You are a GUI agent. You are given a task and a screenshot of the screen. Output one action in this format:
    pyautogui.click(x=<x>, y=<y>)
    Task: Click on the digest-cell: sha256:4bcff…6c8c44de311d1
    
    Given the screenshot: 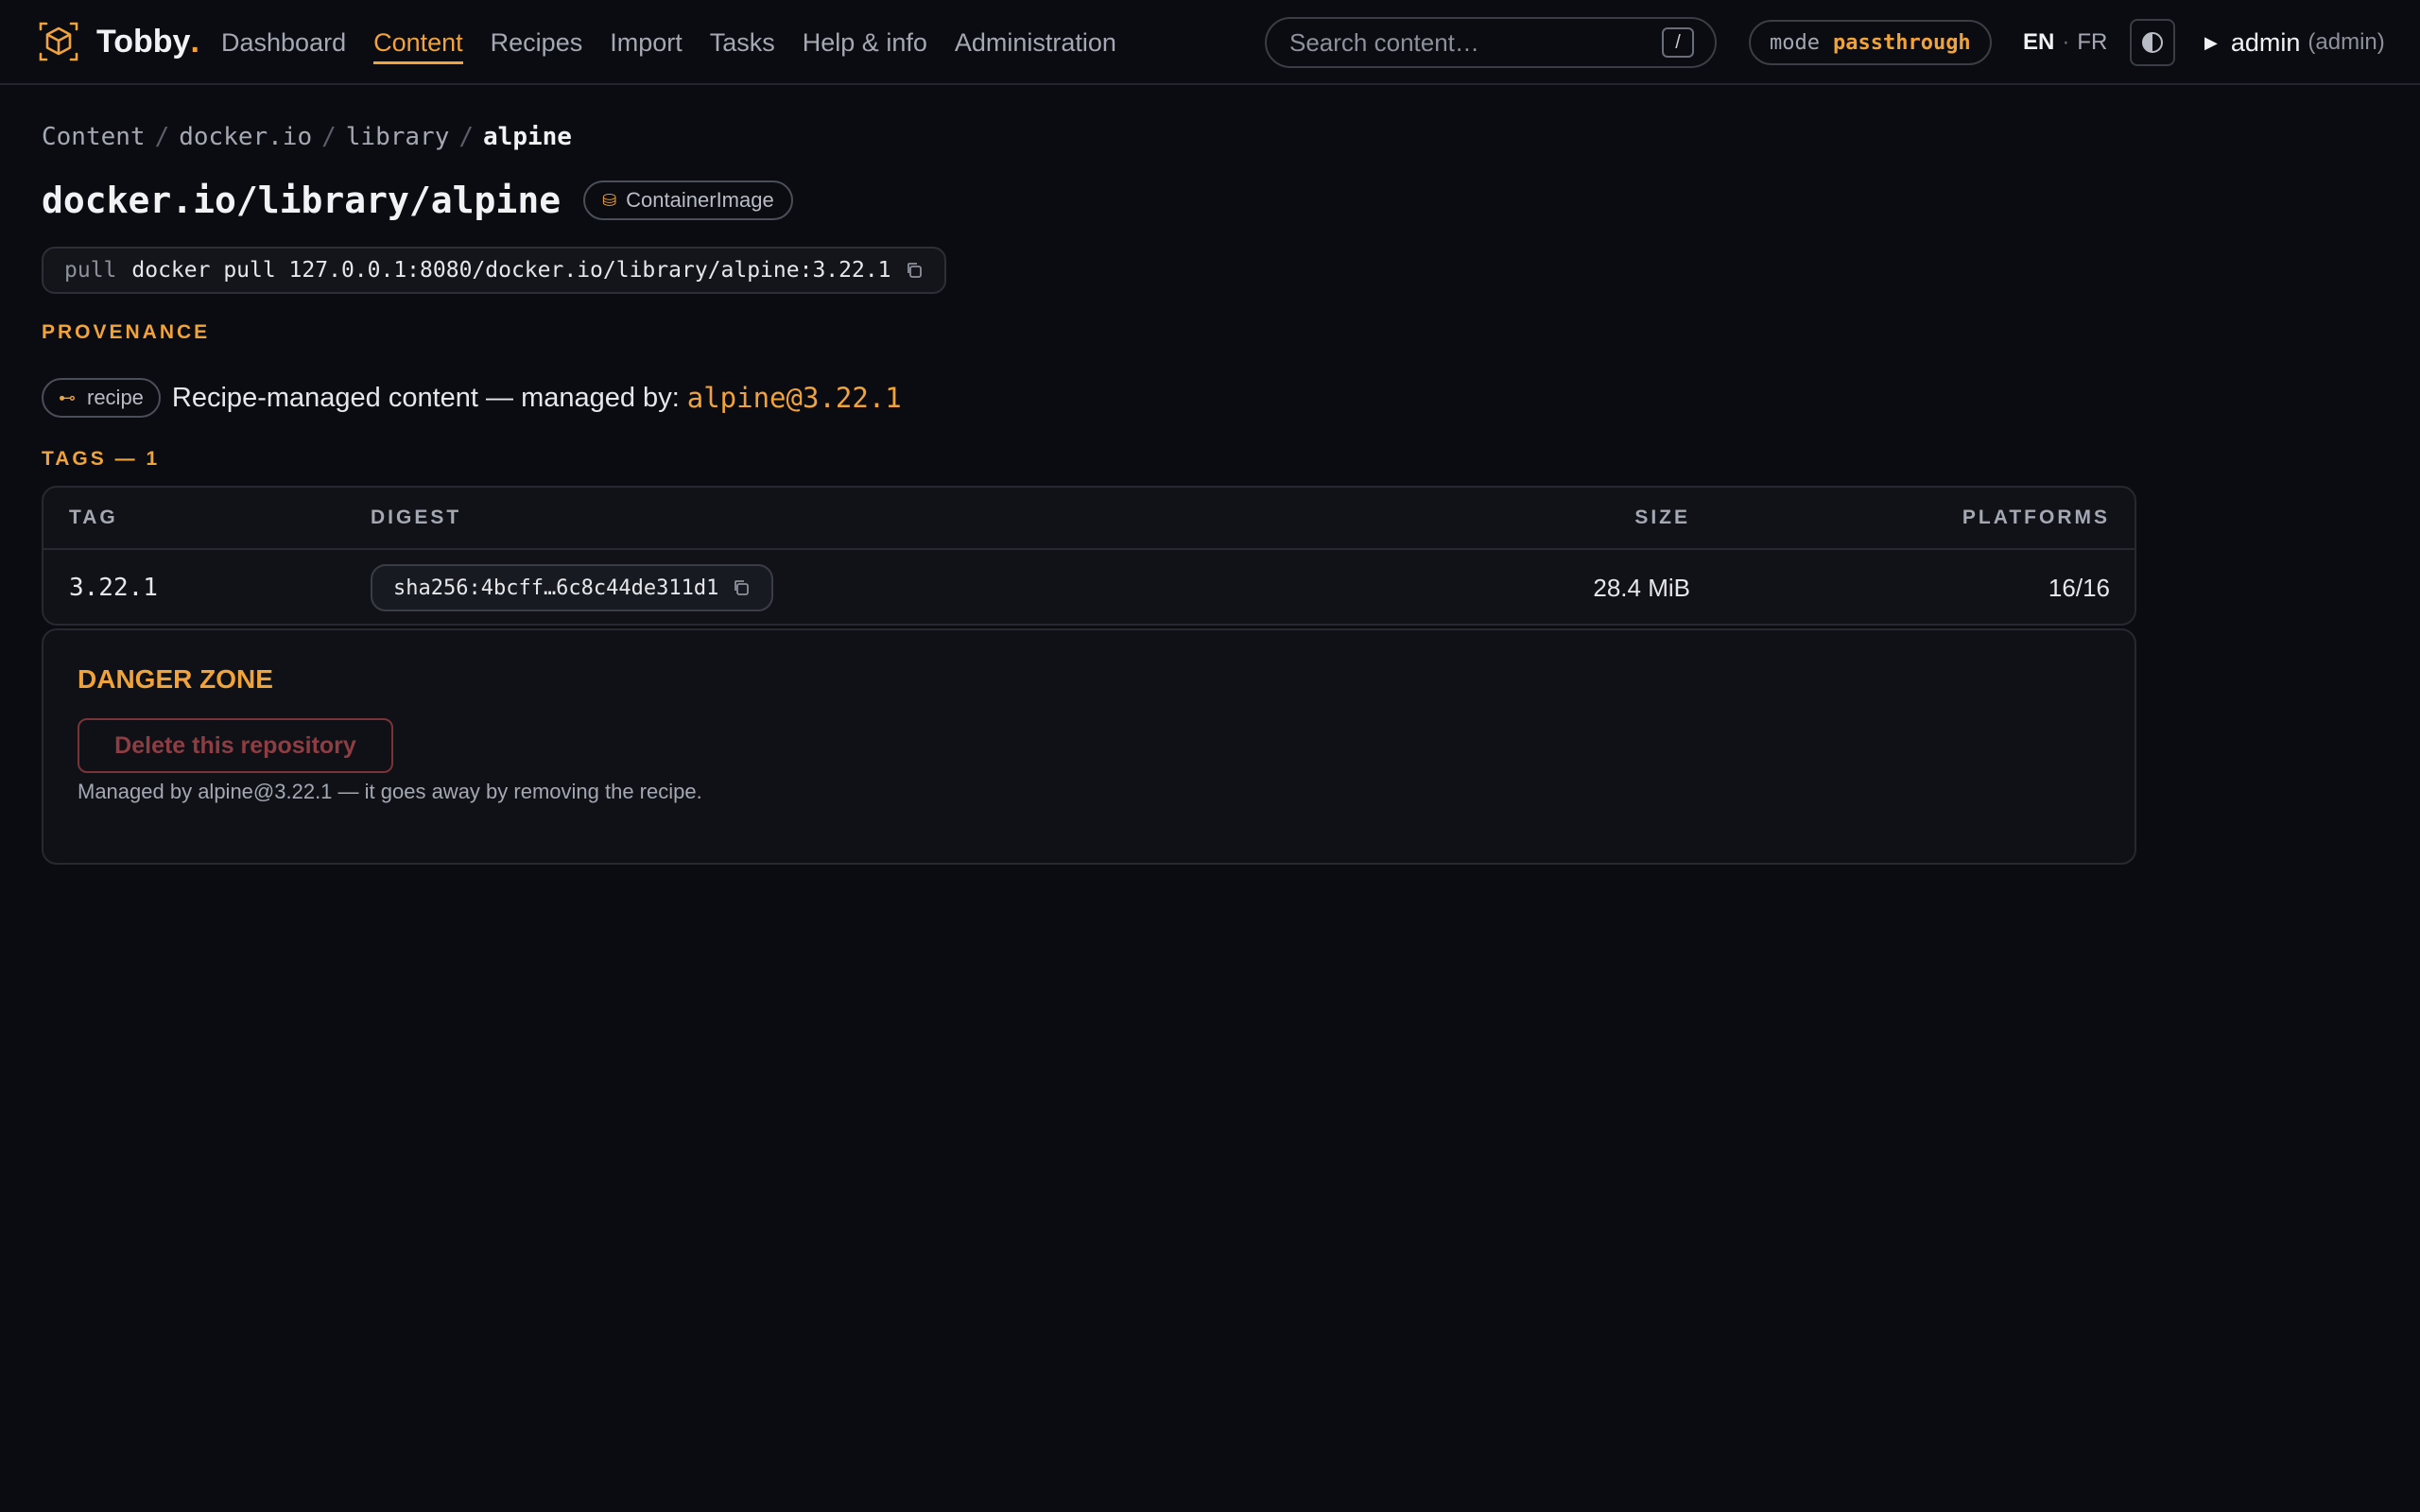 What is the action you would take?
    pyautogui.click(x=572, y=587)
    